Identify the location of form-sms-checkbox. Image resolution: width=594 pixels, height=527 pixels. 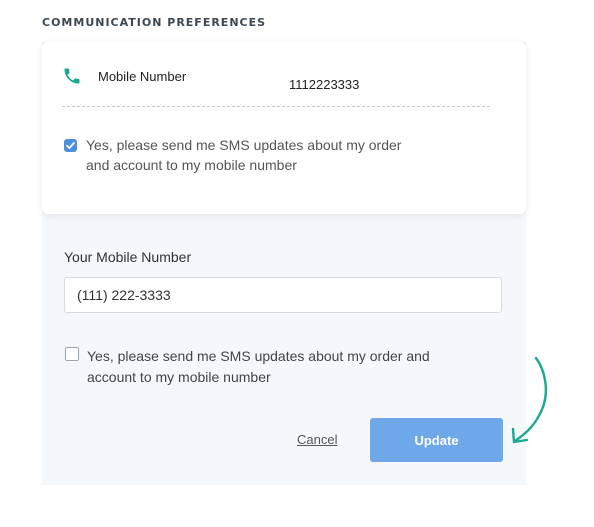
(72, 354).